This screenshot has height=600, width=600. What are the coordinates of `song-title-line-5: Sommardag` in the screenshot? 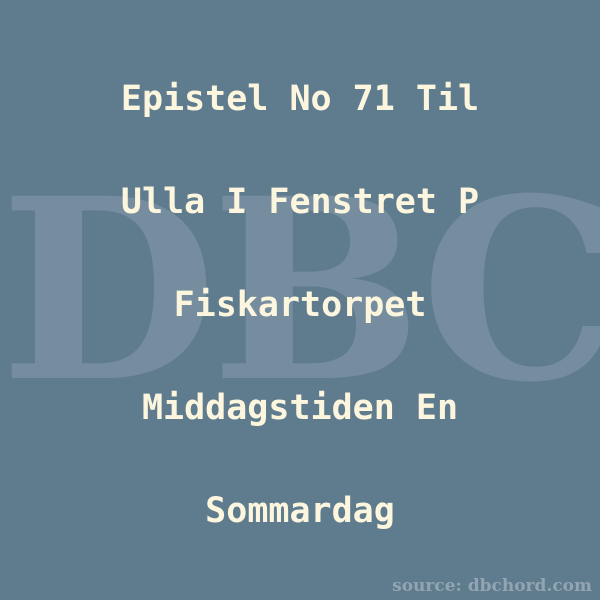 It's located at (300, 511).